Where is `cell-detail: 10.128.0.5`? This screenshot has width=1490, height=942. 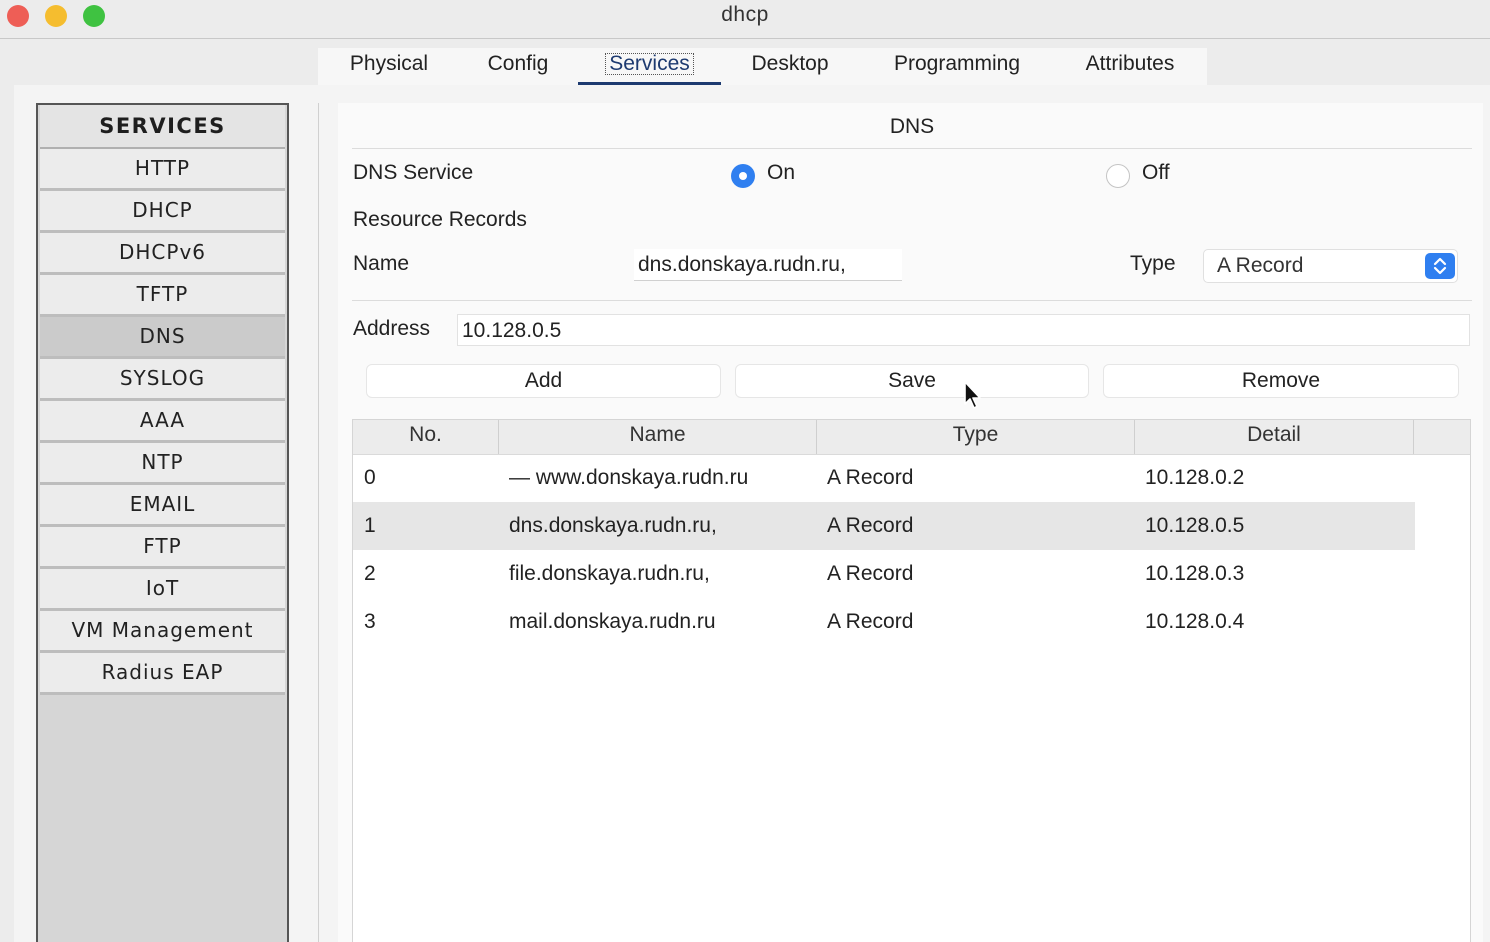 cell-detail: 10.128.0.5 is located at coordinates (1195, 525).